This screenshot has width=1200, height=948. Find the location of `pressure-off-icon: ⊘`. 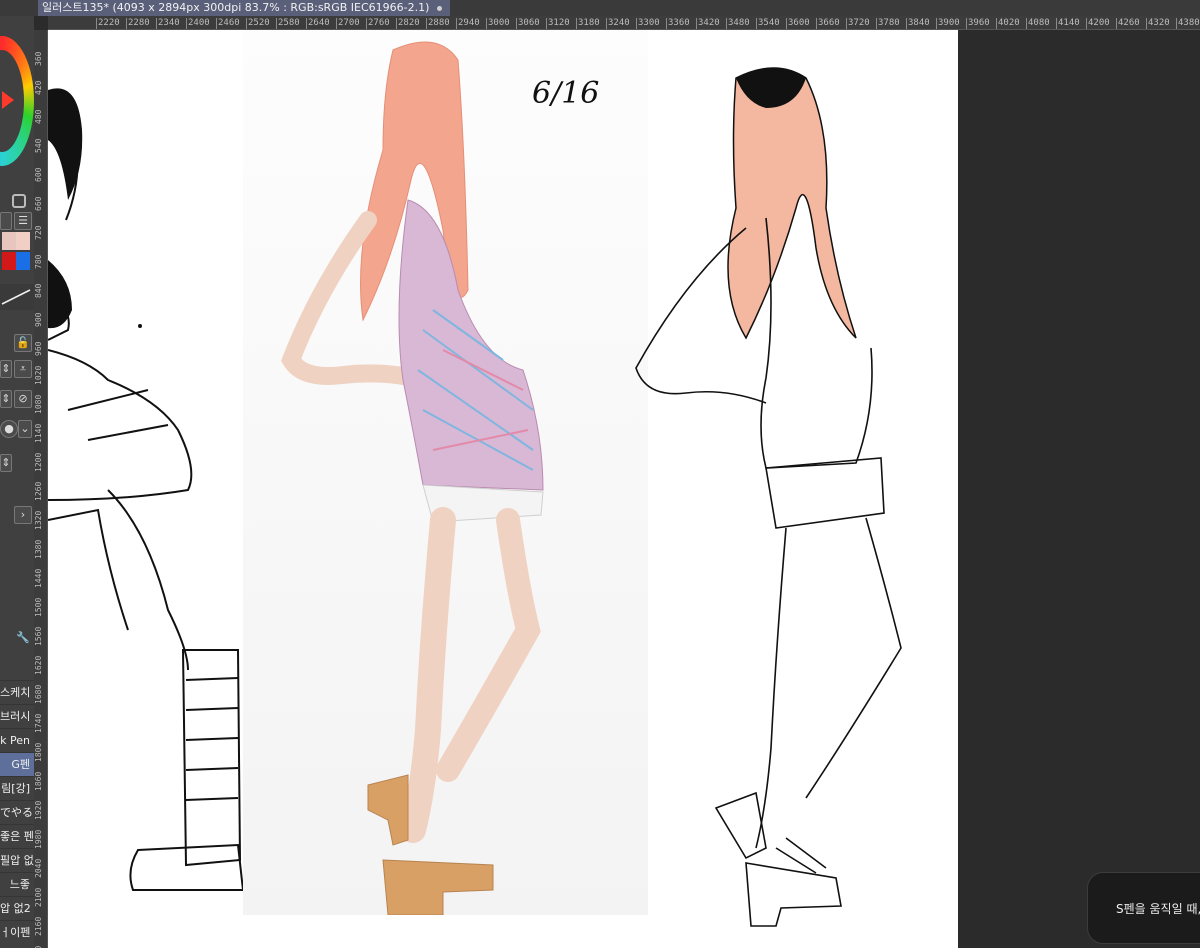

pressure-off-icon: ⊘ is located at coordinates (23, 399).